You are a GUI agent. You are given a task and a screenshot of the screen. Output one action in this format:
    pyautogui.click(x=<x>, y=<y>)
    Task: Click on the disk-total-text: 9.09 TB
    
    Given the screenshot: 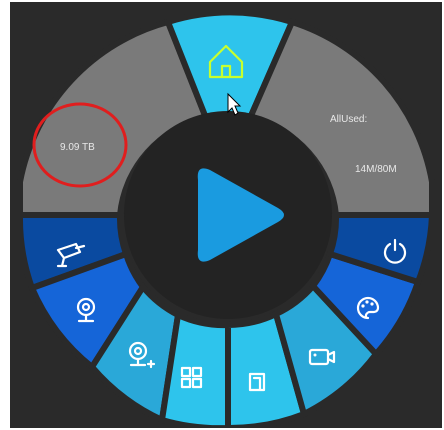 What is the action you would take?
    pyautogui.click(x=77, y=147)
    